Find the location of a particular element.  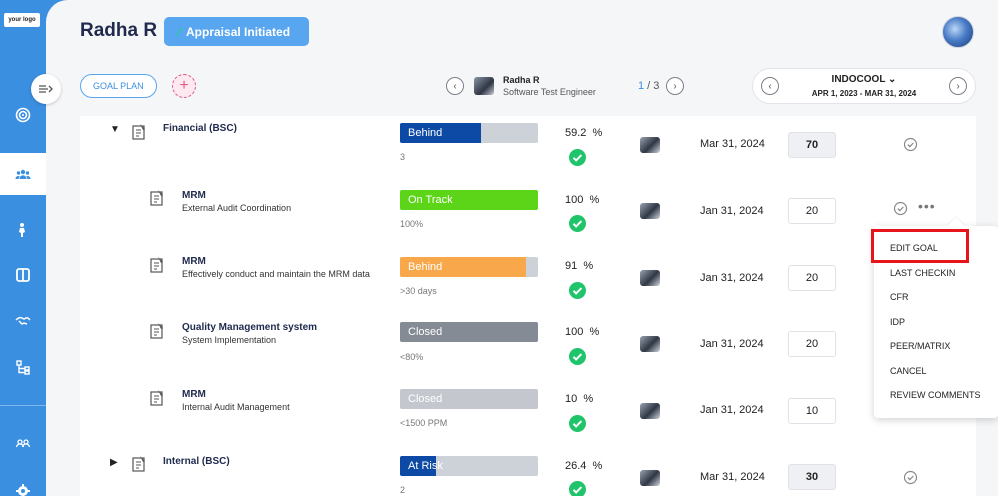

menu-item-idp: IDP is located at coordinates (897, 322).